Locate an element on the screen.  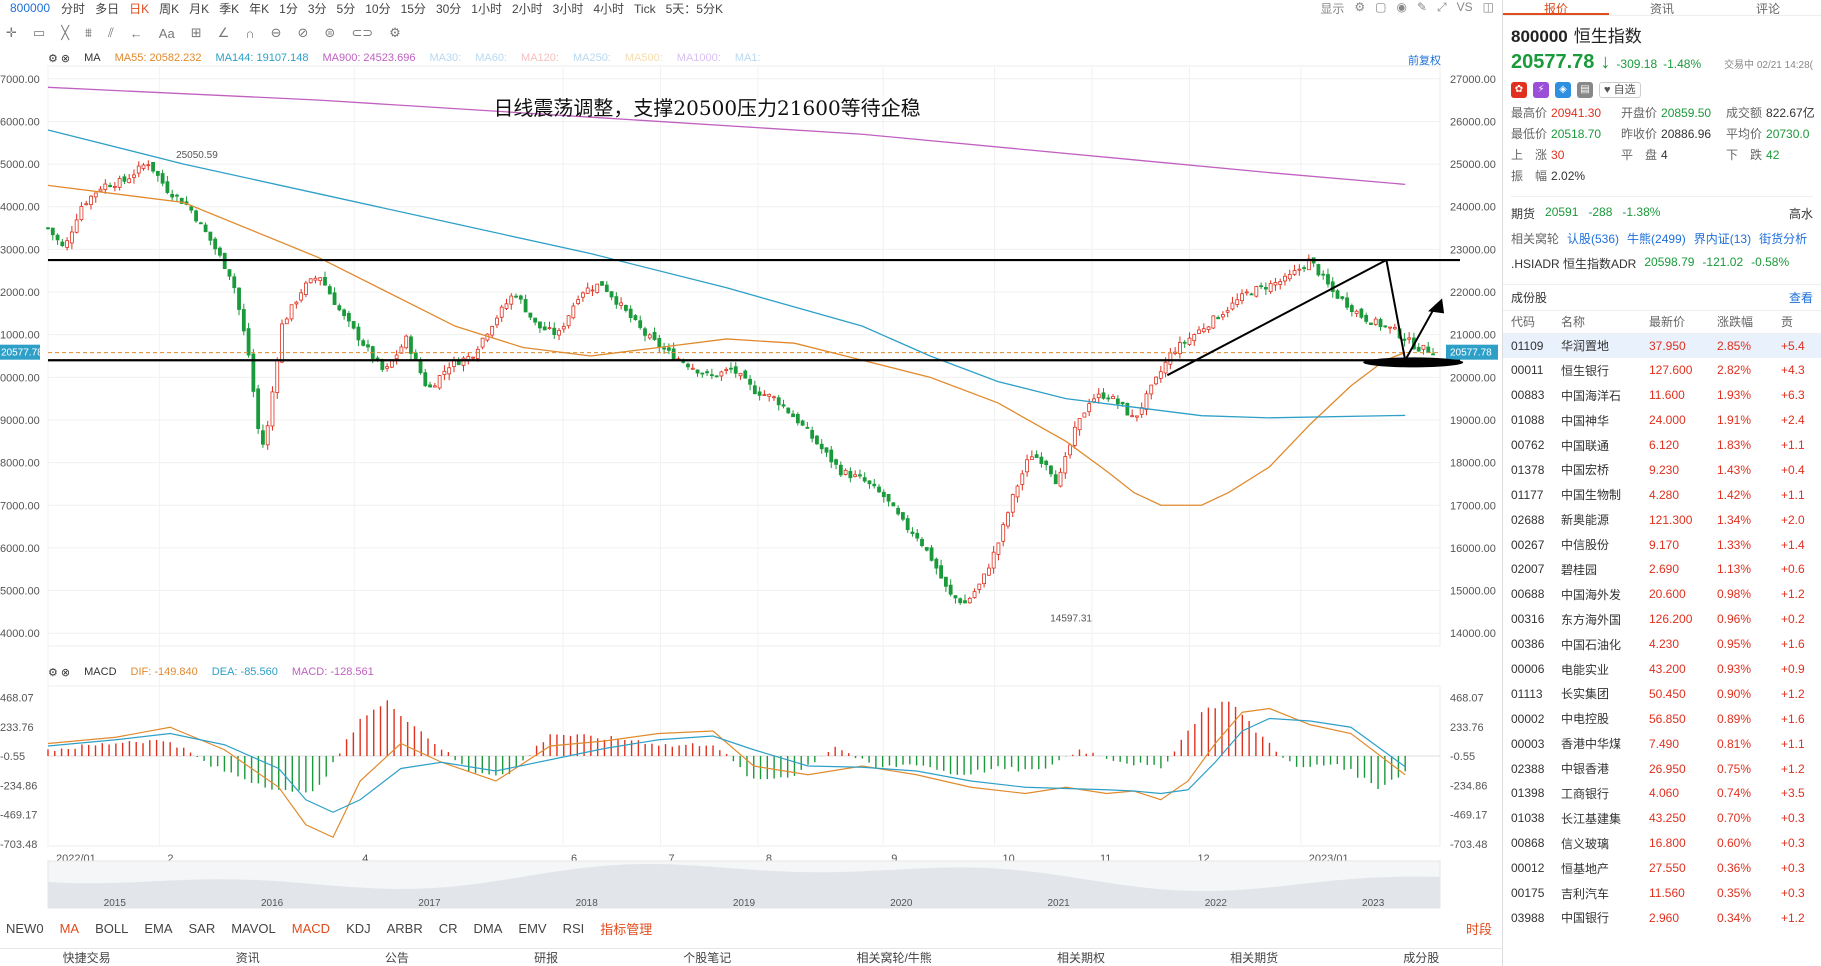
ma-legend-item: MA144: 19107.148 is located at coordinates (262, 58).